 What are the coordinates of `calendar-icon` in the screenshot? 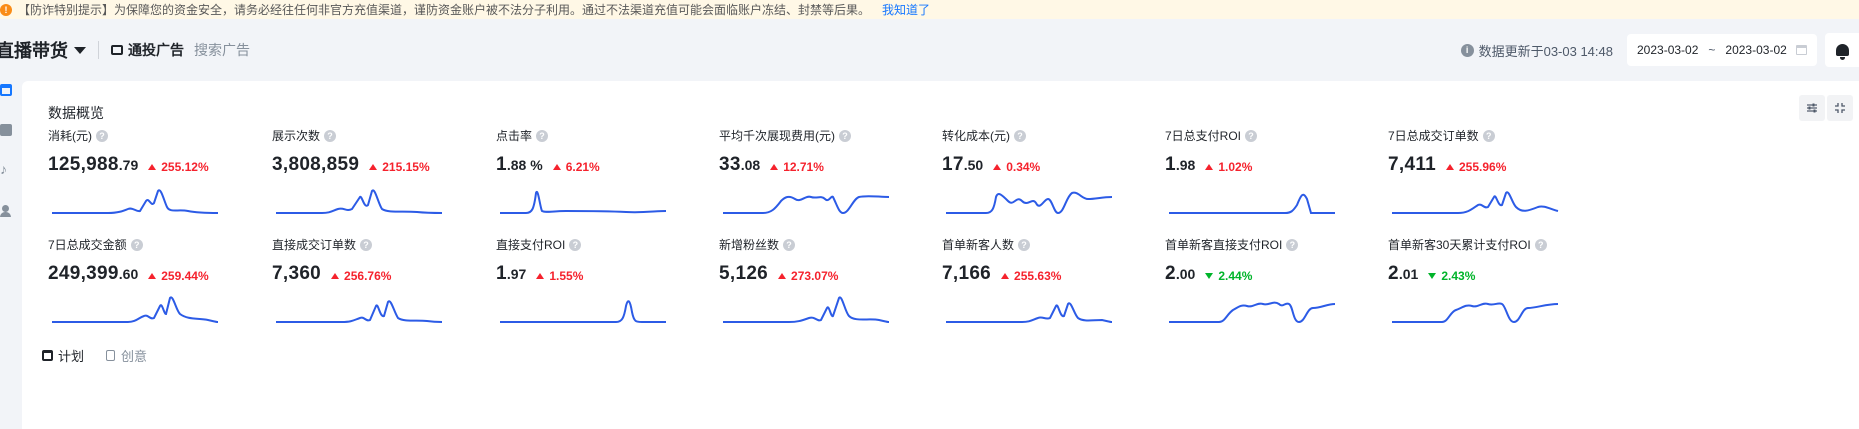 It's located at (47, 355).